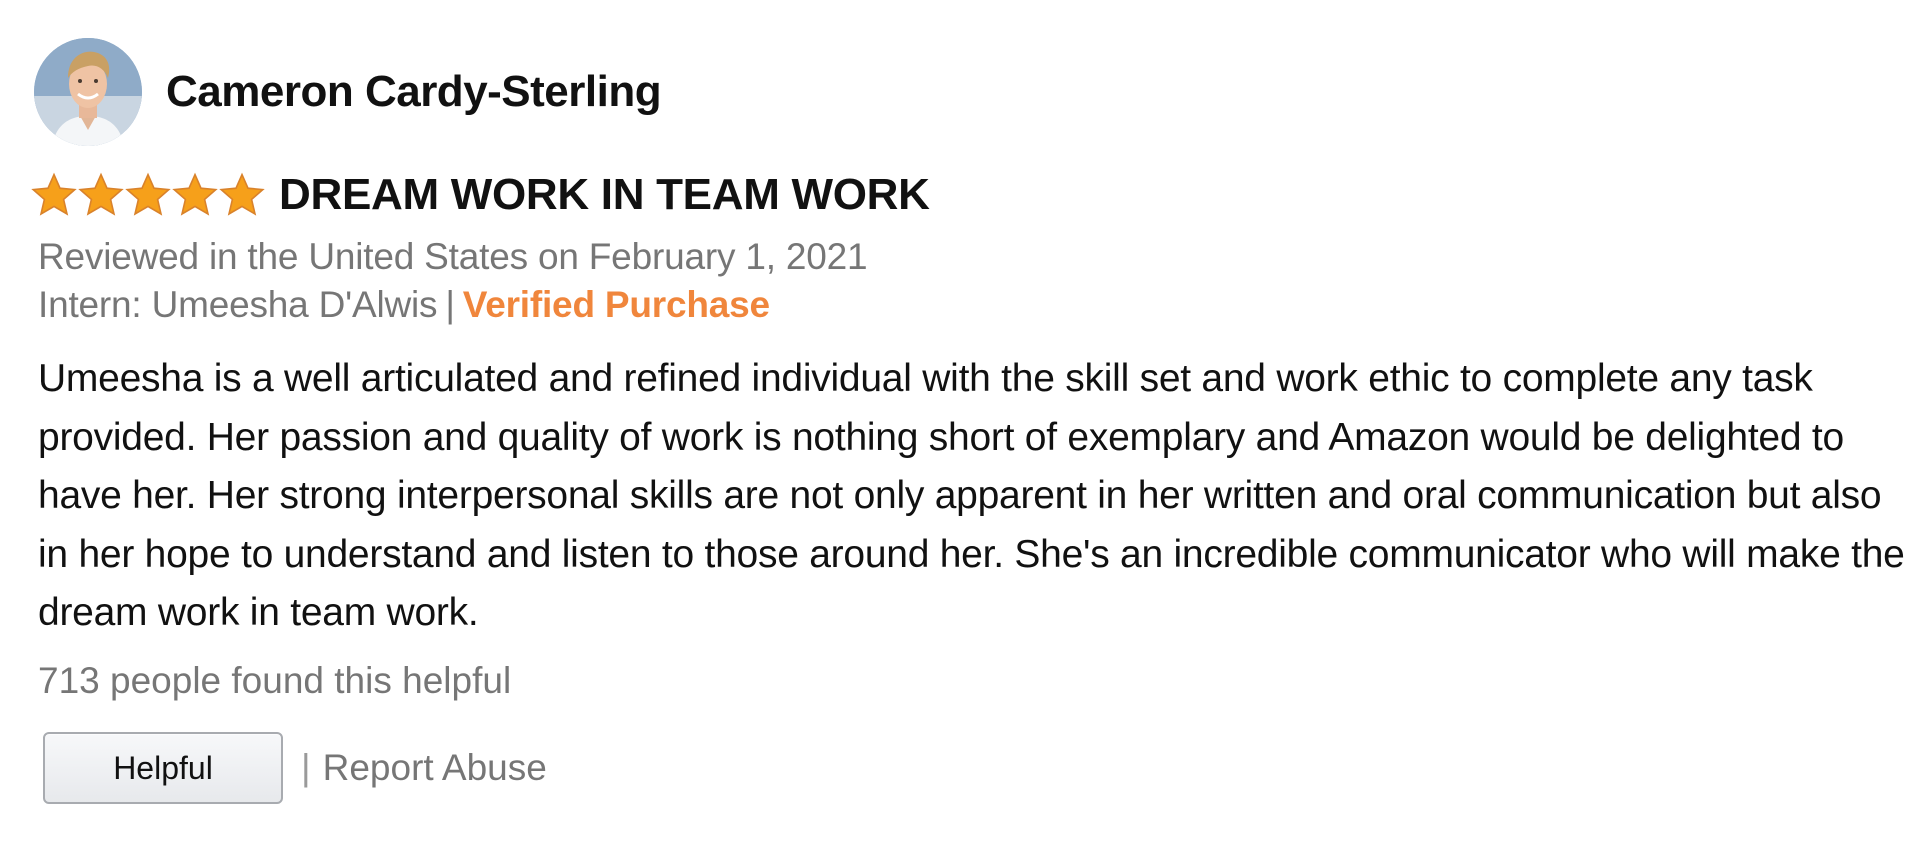  I want to click on reviewer-avatar, so click(88, 92).